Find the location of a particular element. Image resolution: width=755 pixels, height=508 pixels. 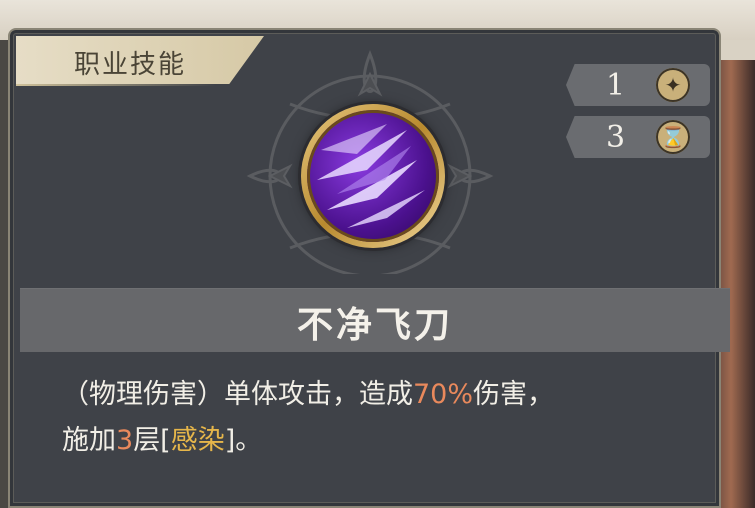

desc-text: ]。 is located at coordinates (243, 440).